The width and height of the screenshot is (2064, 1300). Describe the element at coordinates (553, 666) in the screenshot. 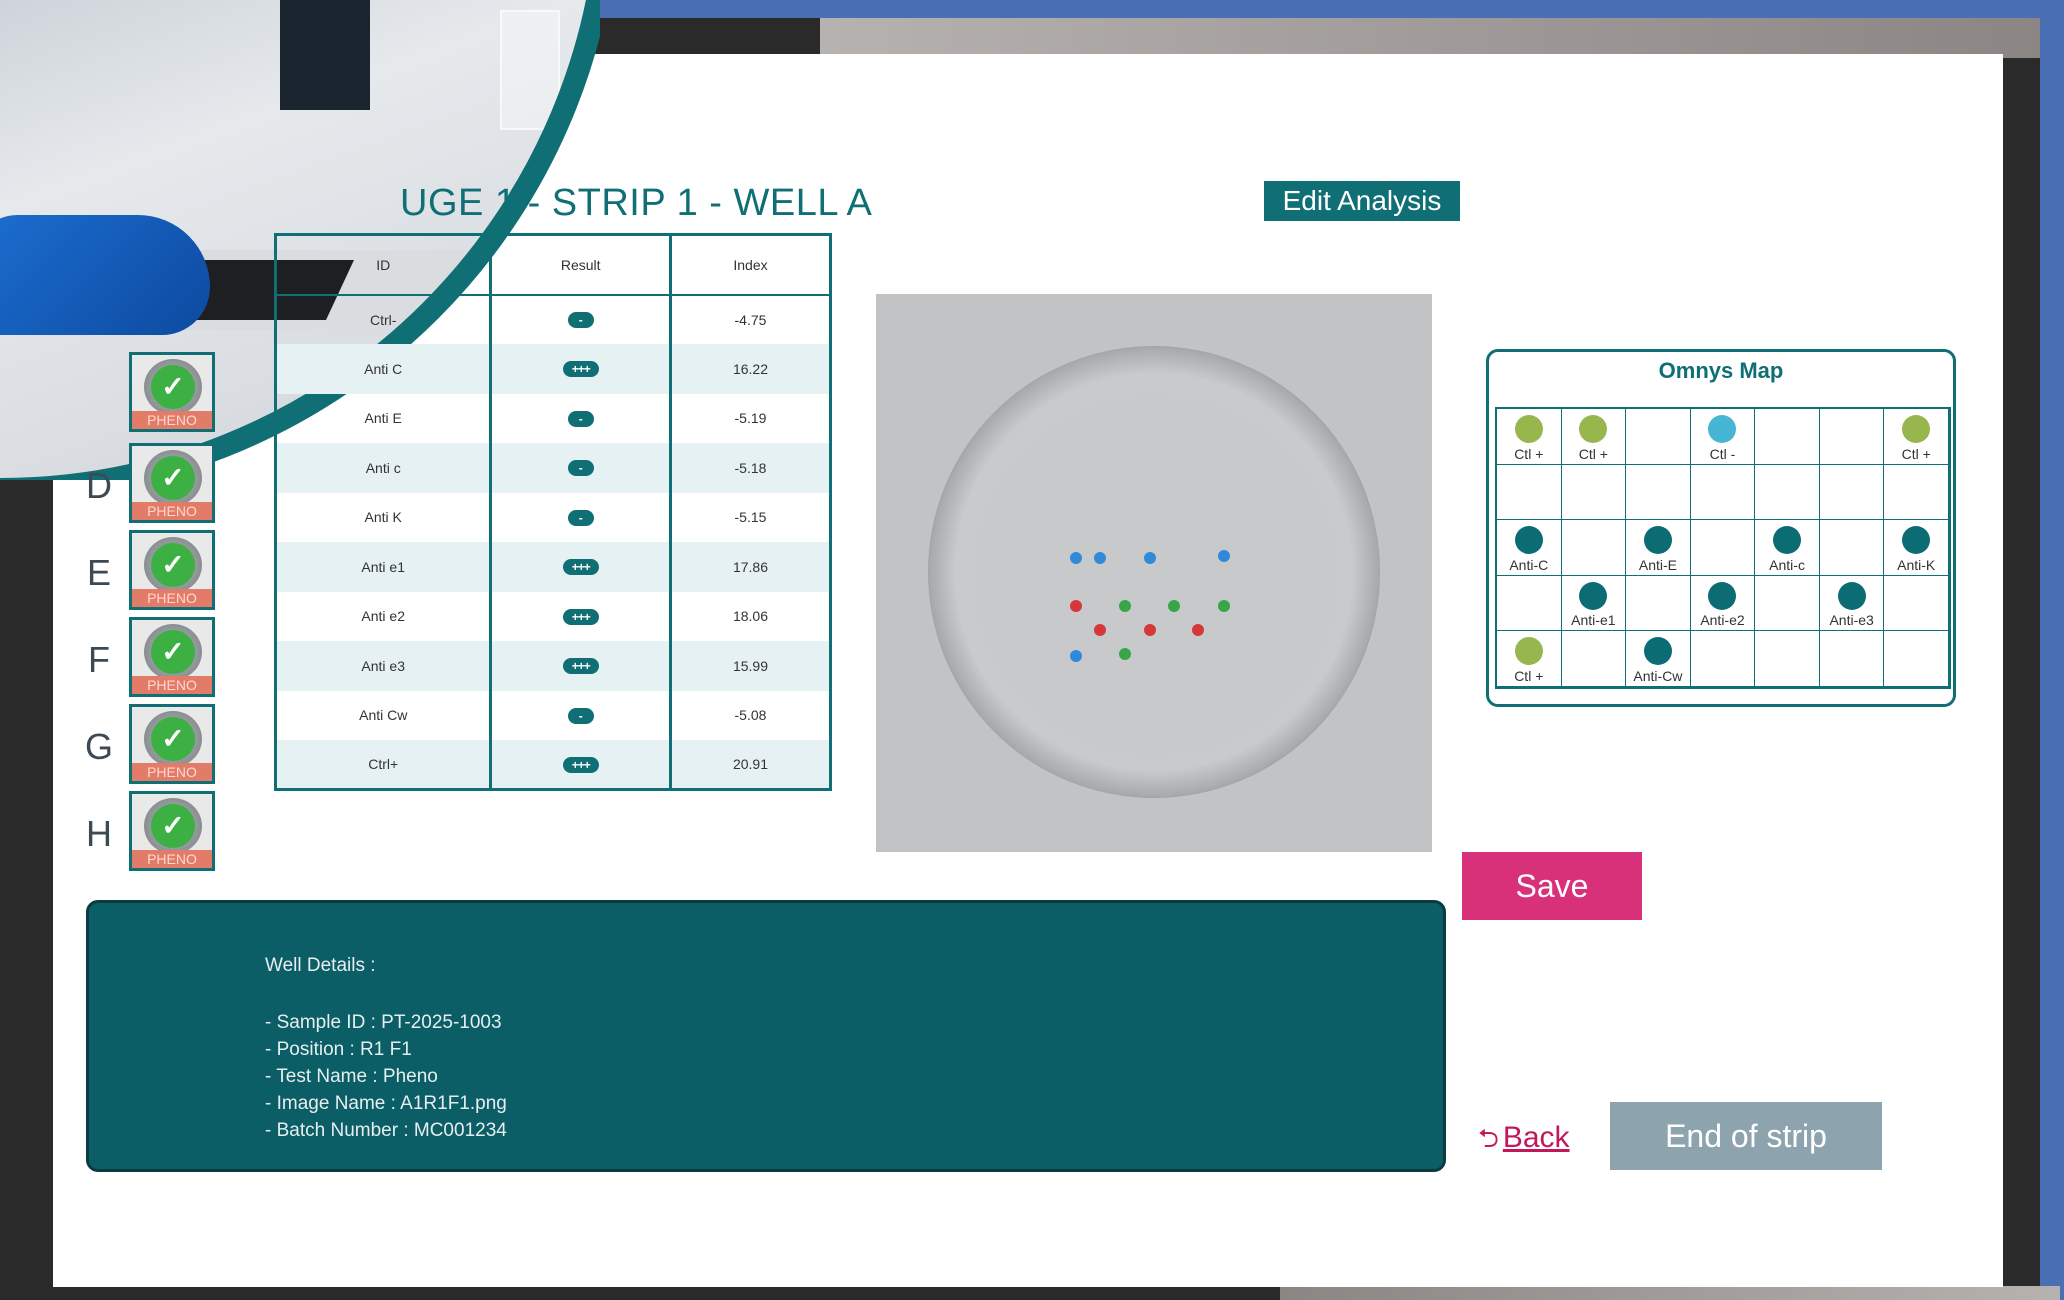

I see `table-row: Anti e3 +++ 15.99` at that location.